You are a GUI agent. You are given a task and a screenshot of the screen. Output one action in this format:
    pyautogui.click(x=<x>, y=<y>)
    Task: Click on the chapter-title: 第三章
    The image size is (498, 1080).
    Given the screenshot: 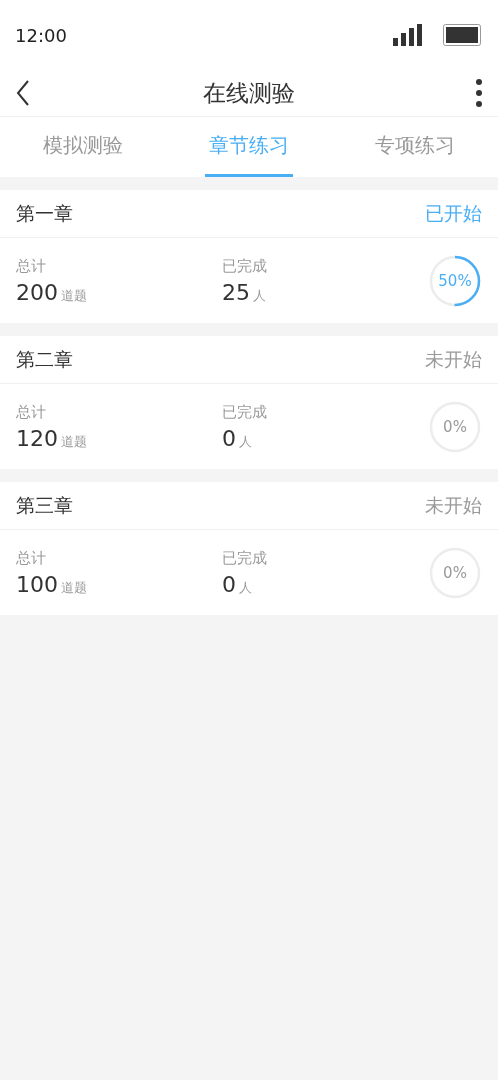 What is the action you would take?
    pyautogui.click(x=44, y=505)
    